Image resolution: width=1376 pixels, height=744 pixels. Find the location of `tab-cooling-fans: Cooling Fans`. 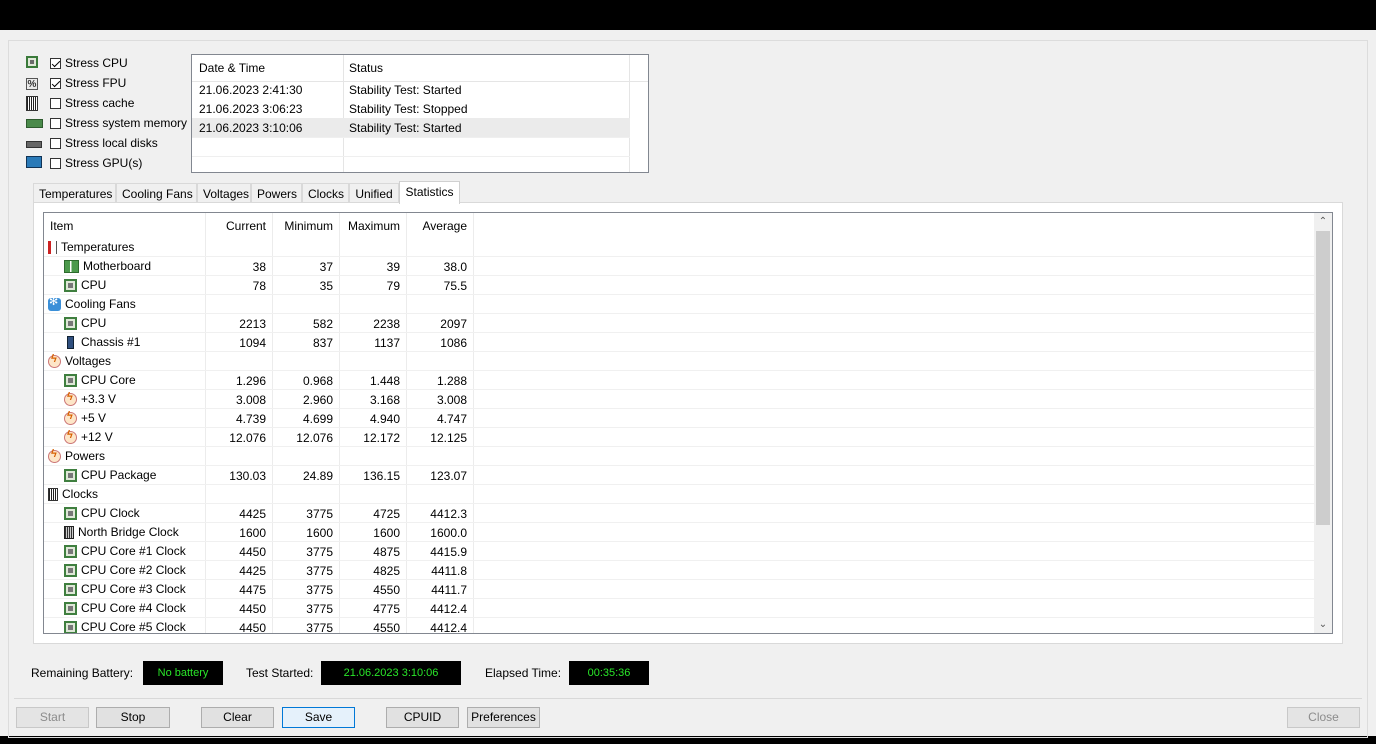

tab-cooling-fans: Cooling Fans is located at coordinates (156, 193).